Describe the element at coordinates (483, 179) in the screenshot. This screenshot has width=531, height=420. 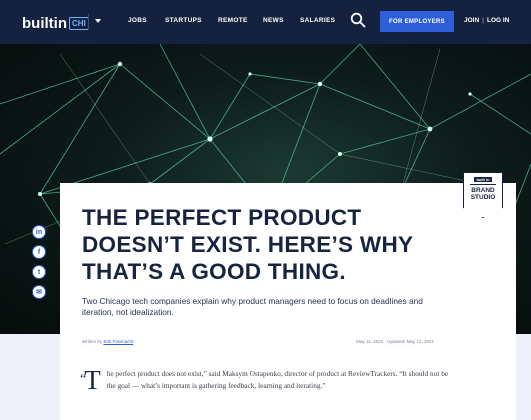
I see `badge-logo: built in` at that location.